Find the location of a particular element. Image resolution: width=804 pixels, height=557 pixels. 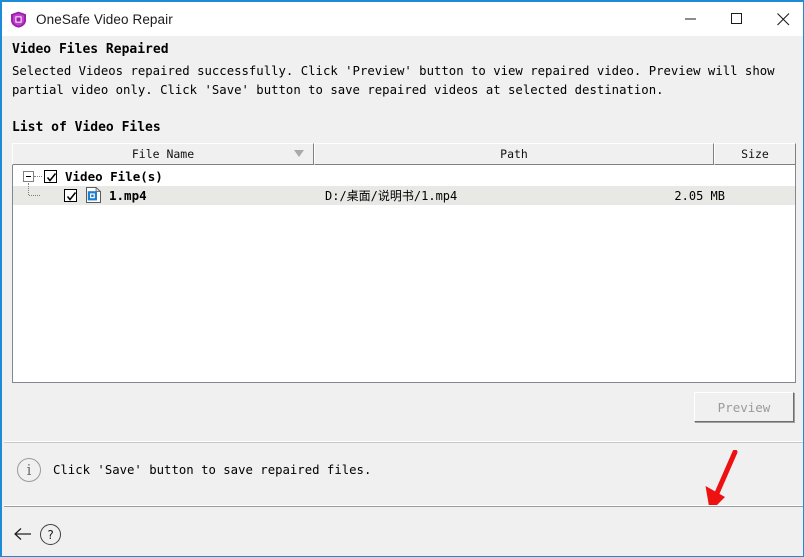

footer-bar: ? Save is located at coordinates (403, 531).